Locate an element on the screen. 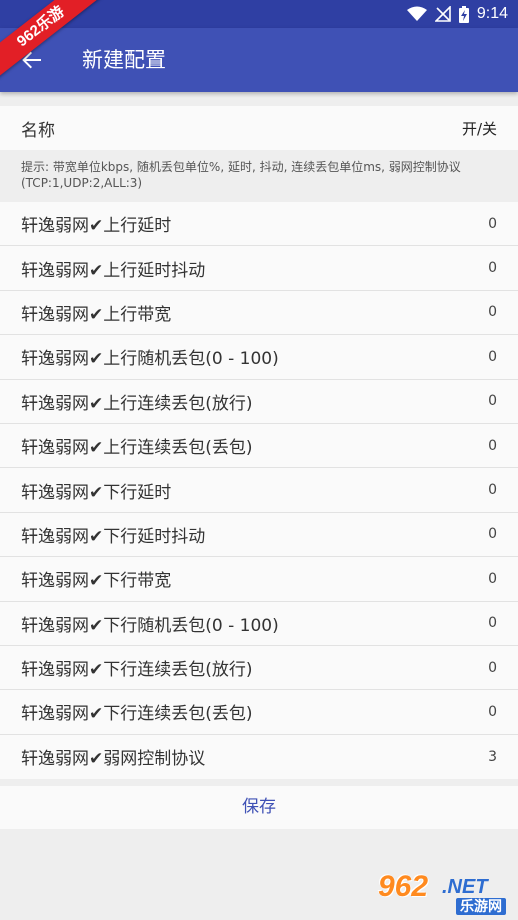 The width and height of the screenshot is (518, 920). header-row: 名称 开/关 is located at coordinates (259, 128).